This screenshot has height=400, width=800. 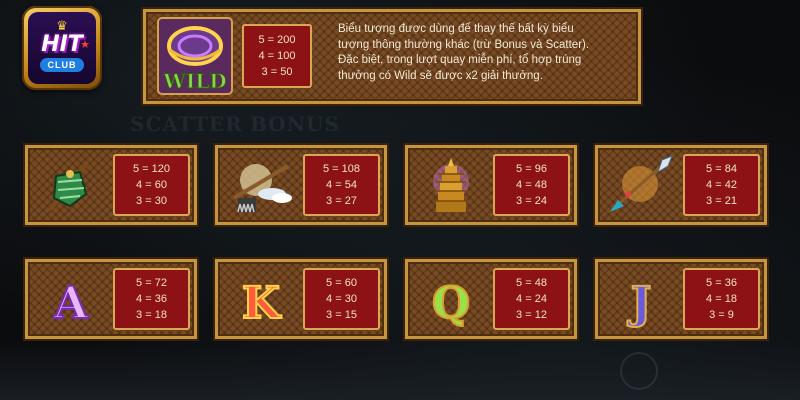 I want to click on payout-4: 4 = 60, so click(x=151, y=185).